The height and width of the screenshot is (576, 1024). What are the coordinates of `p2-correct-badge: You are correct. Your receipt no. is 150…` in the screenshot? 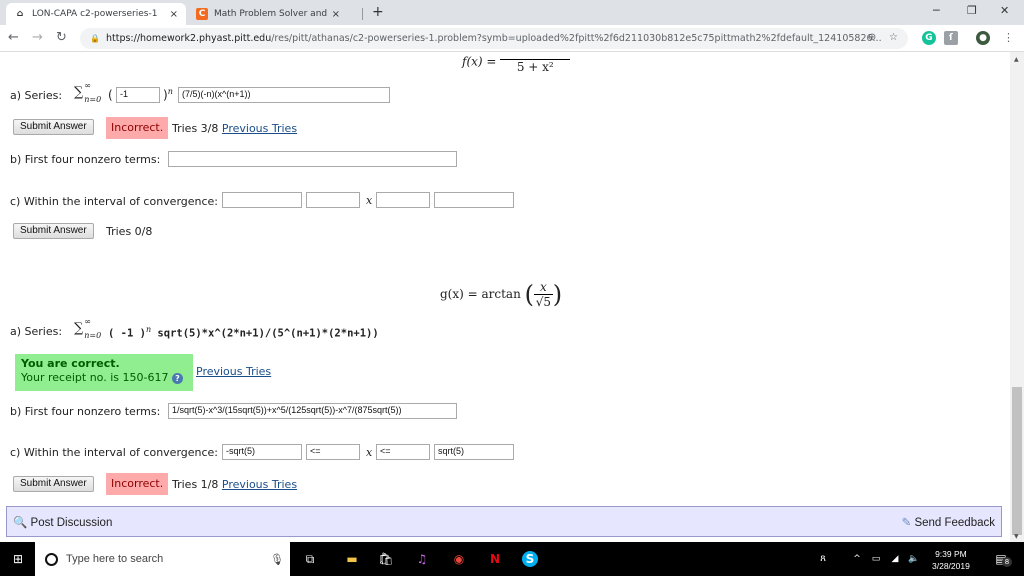 It's located at (104, 372).